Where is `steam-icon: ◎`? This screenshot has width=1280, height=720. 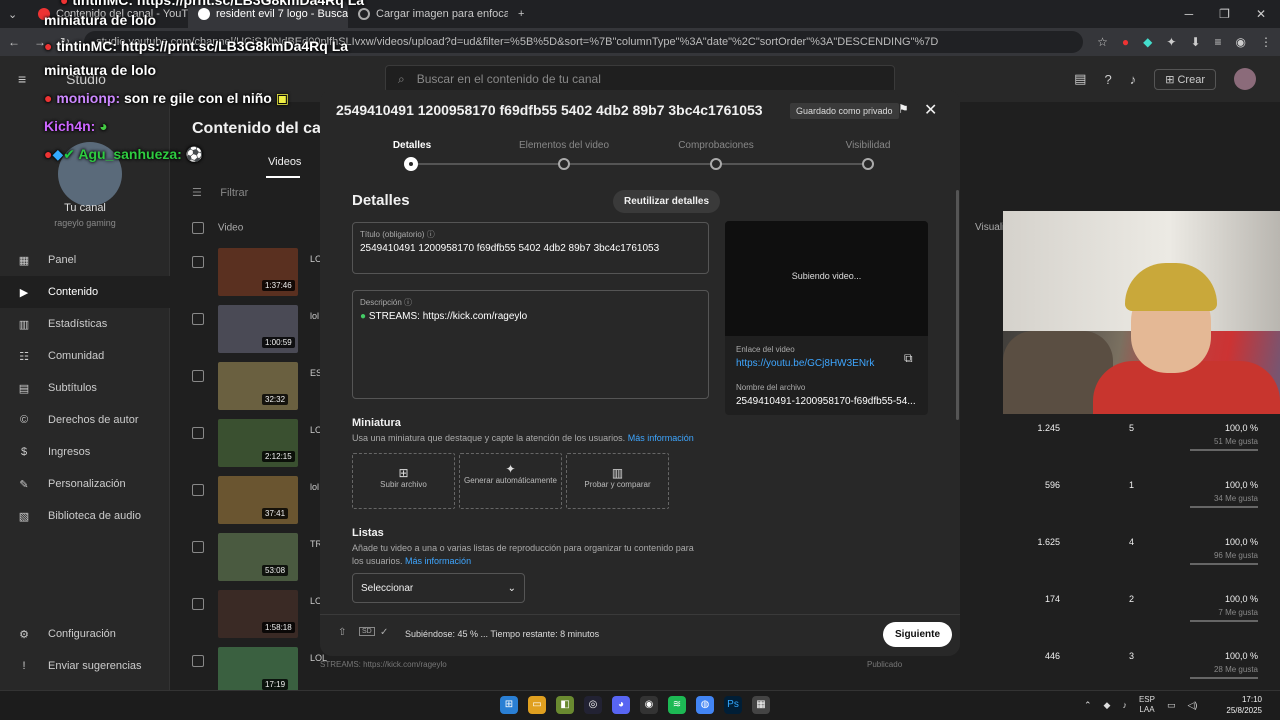 steam-icon: ◎ is located at coordinates (593, 705).